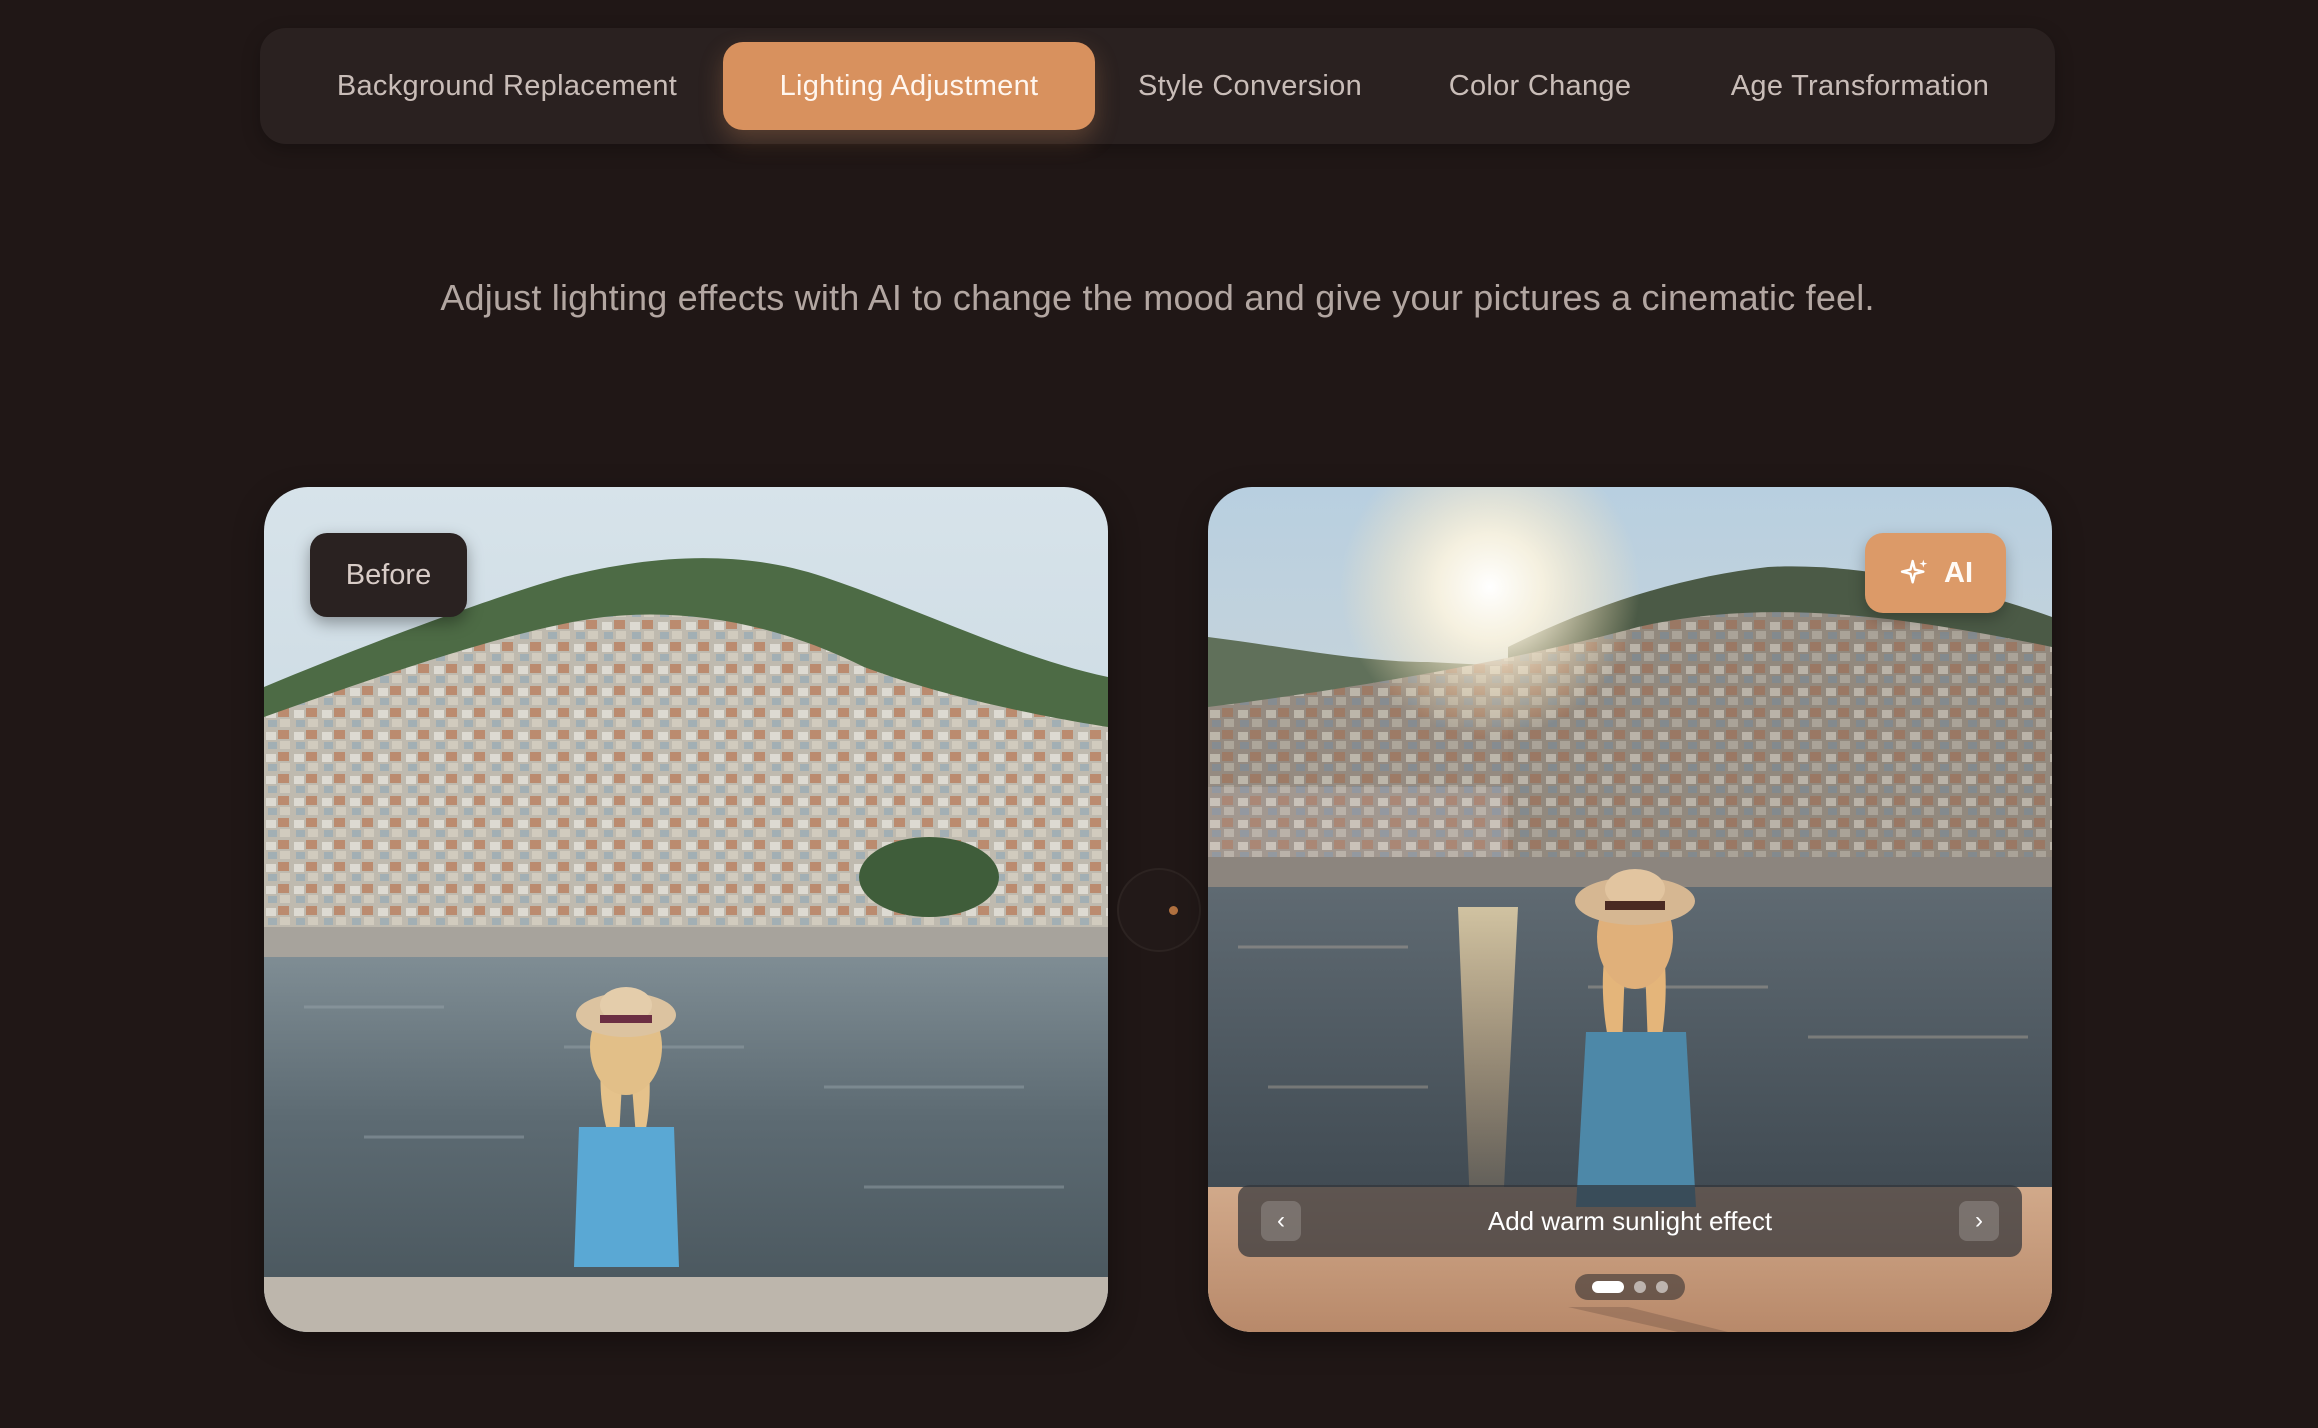  What do you see at coordinates (1958, 572) in the screenshot?
I see `ai-badge-label: AI` at bounding box center [1958, 572].